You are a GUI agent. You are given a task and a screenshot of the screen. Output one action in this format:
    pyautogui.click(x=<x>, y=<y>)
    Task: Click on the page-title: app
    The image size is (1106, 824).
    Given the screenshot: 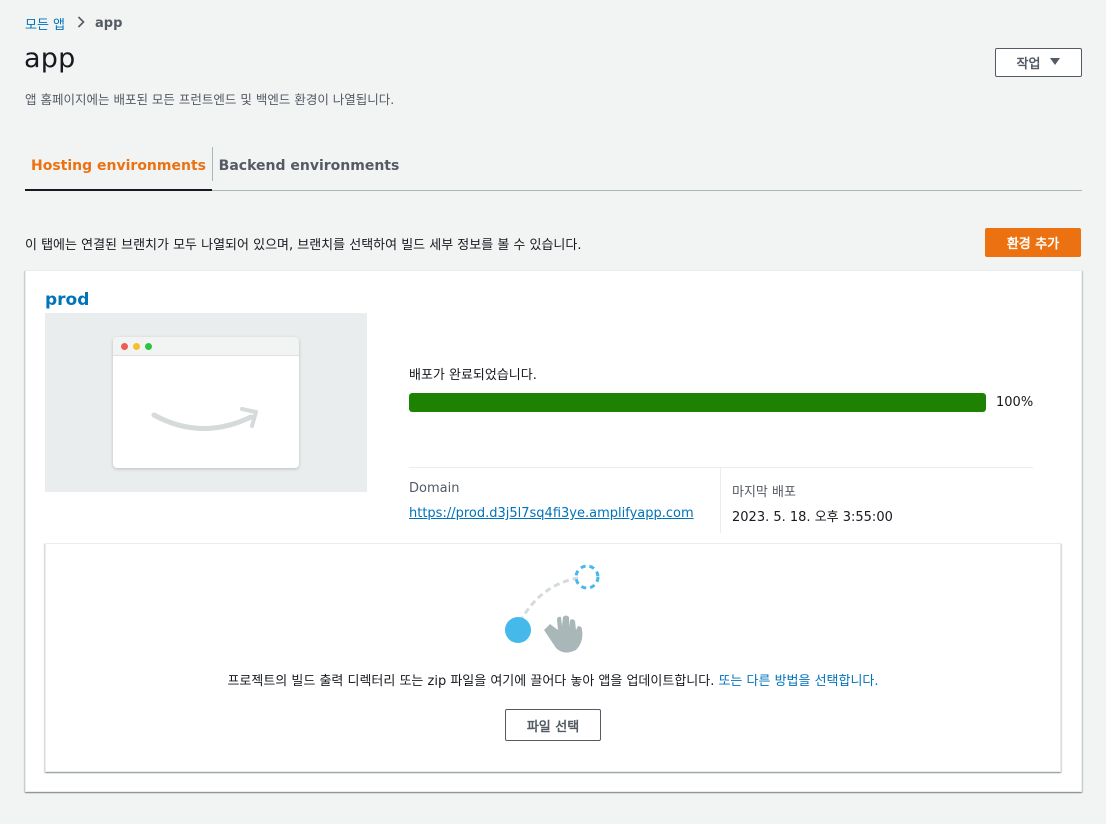 What is the action you would take?
    pyautogui.click(x=50, y=58)
    